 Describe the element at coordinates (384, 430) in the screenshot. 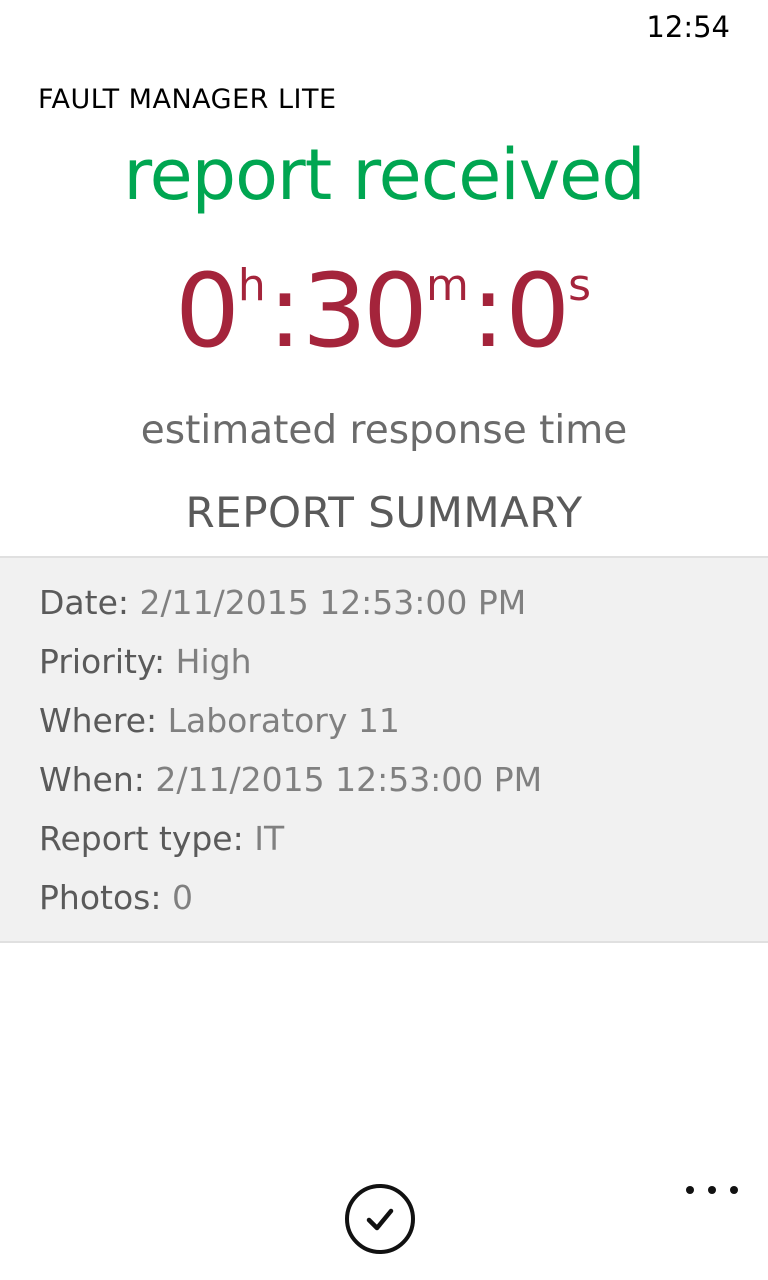

I see `timer-caption: estimated response time` at that location.